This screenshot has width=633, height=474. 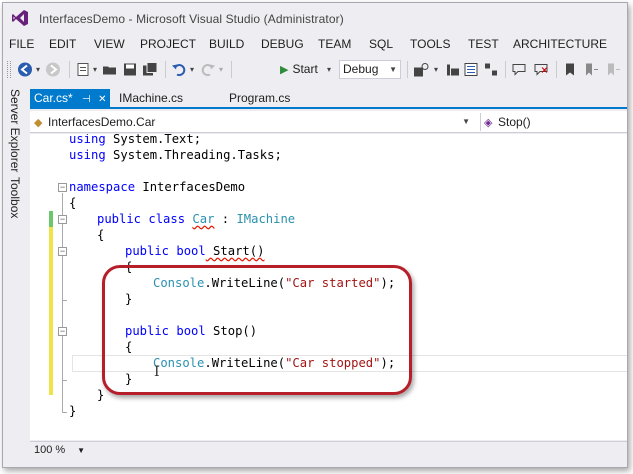 I want to click on menu-sql: SQL, so click(x=381, y=44).